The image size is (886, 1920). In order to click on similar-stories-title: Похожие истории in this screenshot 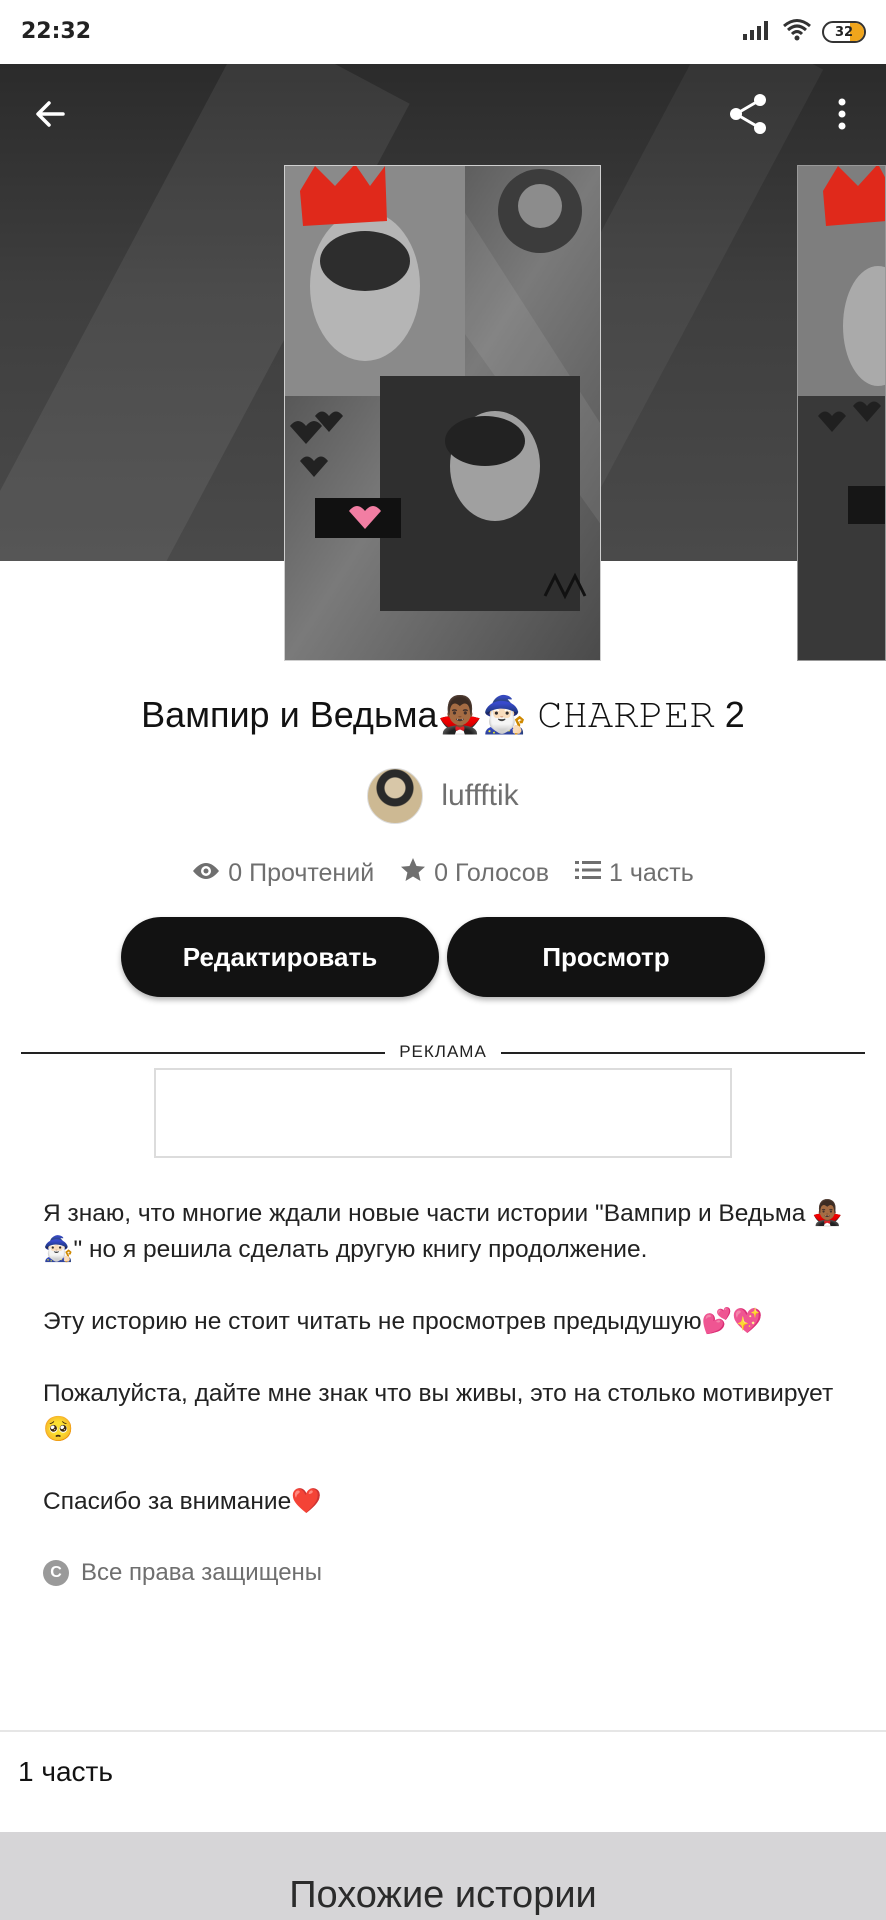, I will do `click(443, 1895)`.